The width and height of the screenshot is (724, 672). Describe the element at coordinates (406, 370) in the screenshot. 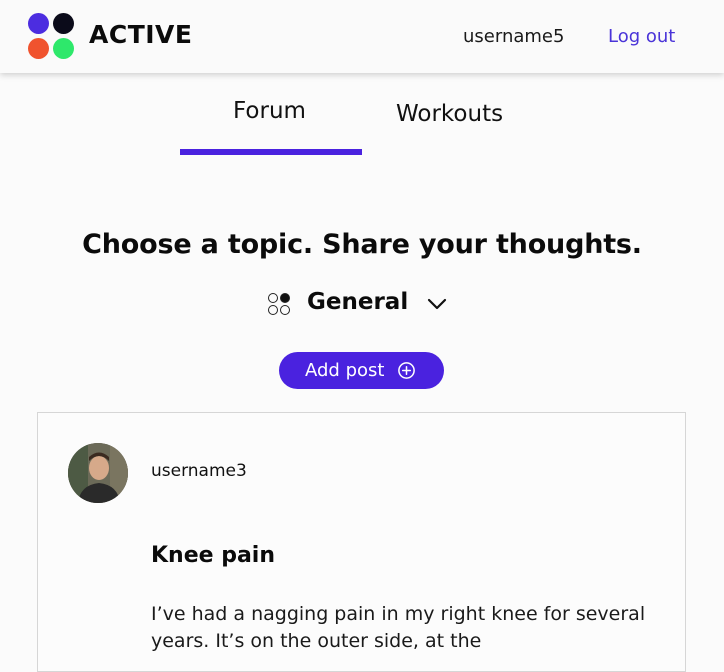

I see `plus-circle-icon` at that location.